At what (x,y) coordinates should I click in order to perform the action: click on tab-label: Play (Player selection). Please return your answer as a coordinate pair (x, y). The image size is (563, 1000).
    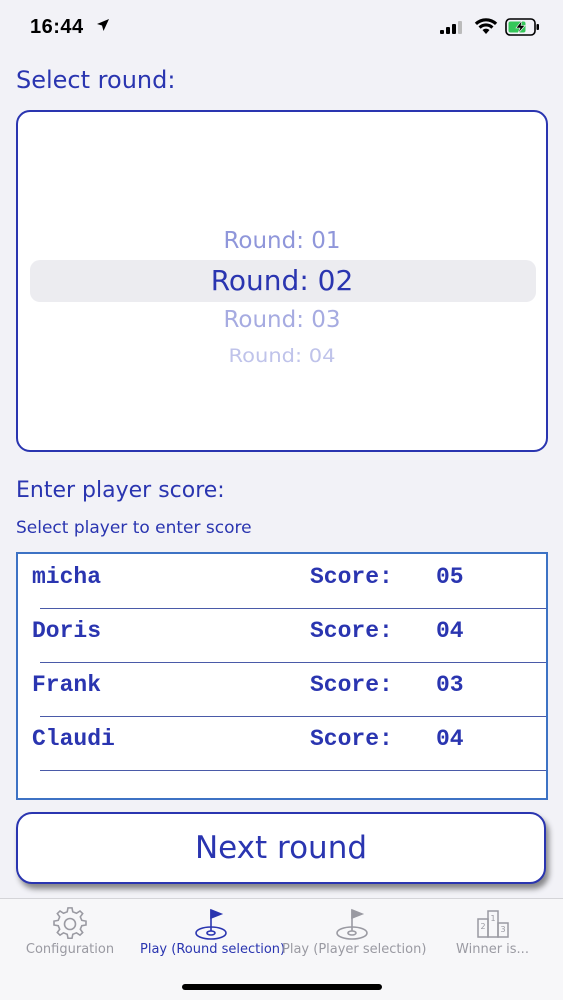
    Looking at the image, I should click on (354, 949).